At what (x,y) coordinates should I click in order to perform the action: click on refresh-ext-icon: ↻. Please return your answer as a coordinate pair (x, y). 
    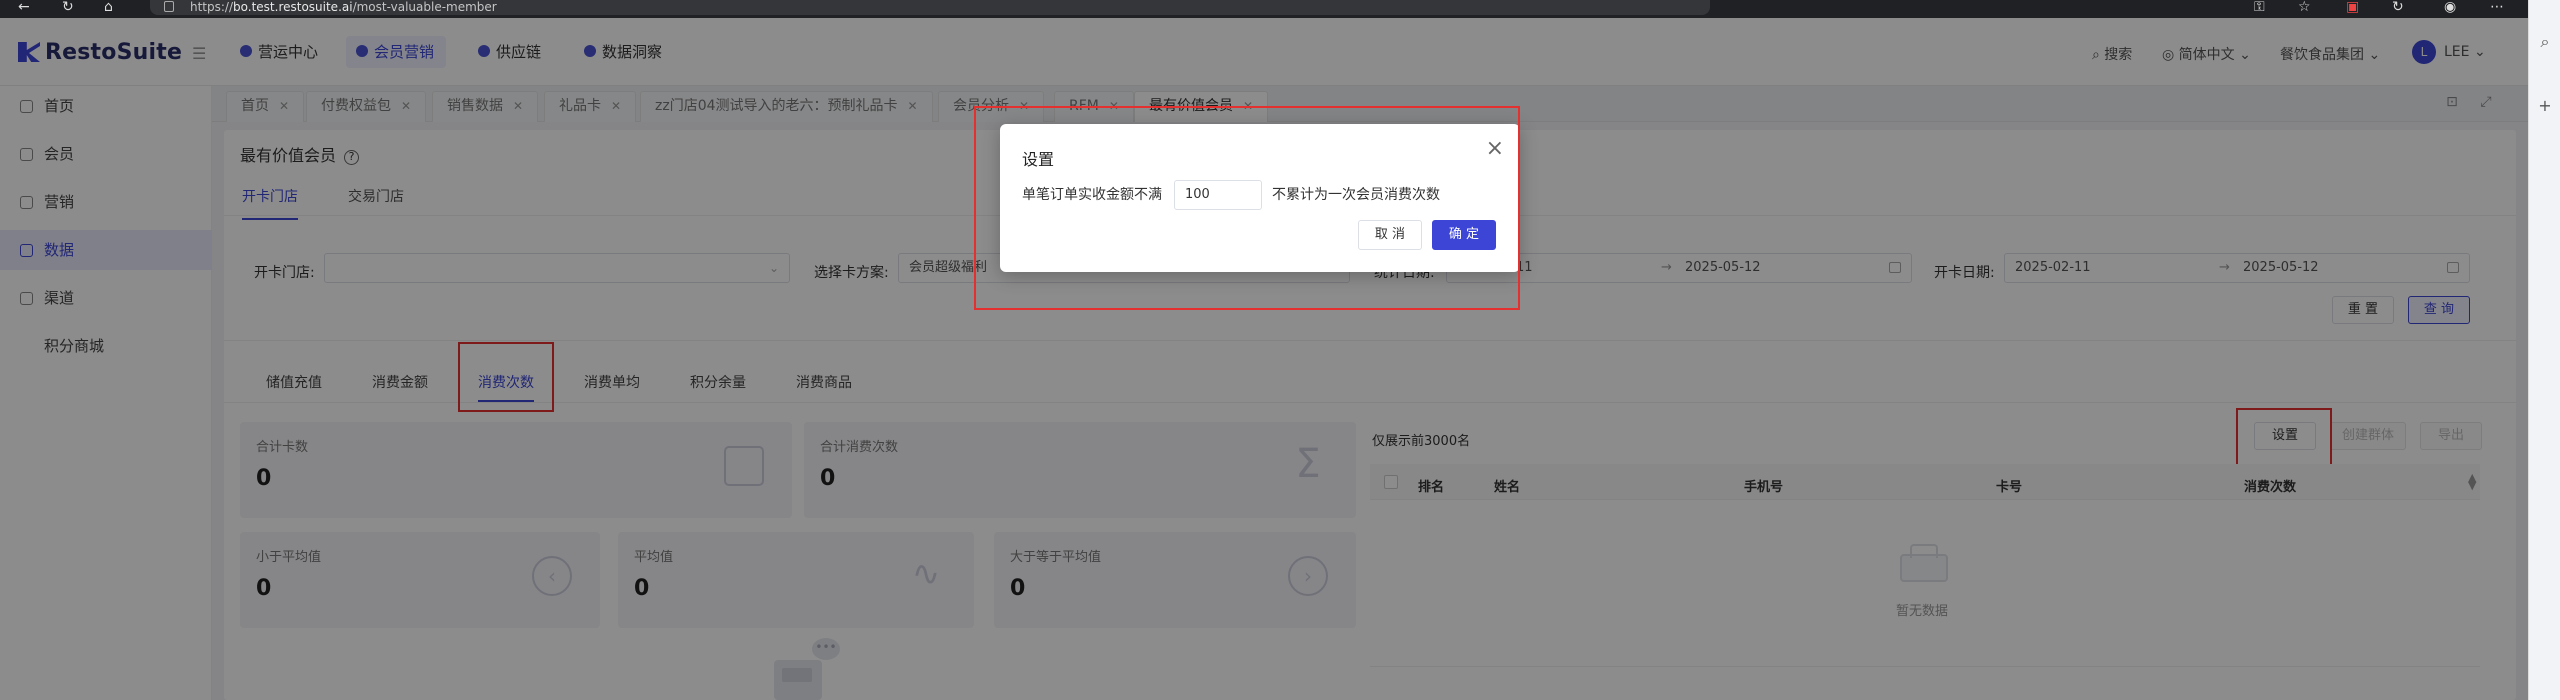
    Looking at the image, I should click on (2398, 7).